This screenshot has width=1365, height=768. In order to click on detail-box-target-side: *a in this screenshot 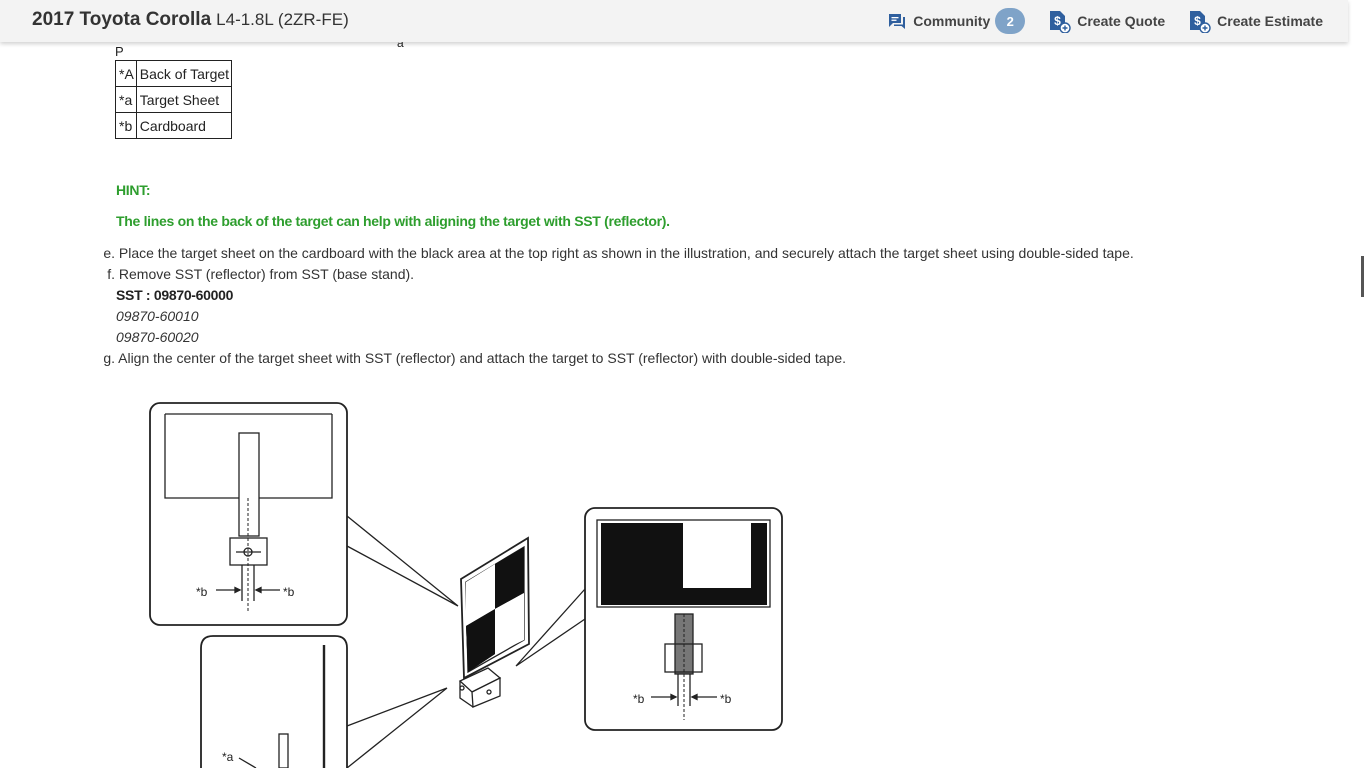, I will do `click(274, 701)`.